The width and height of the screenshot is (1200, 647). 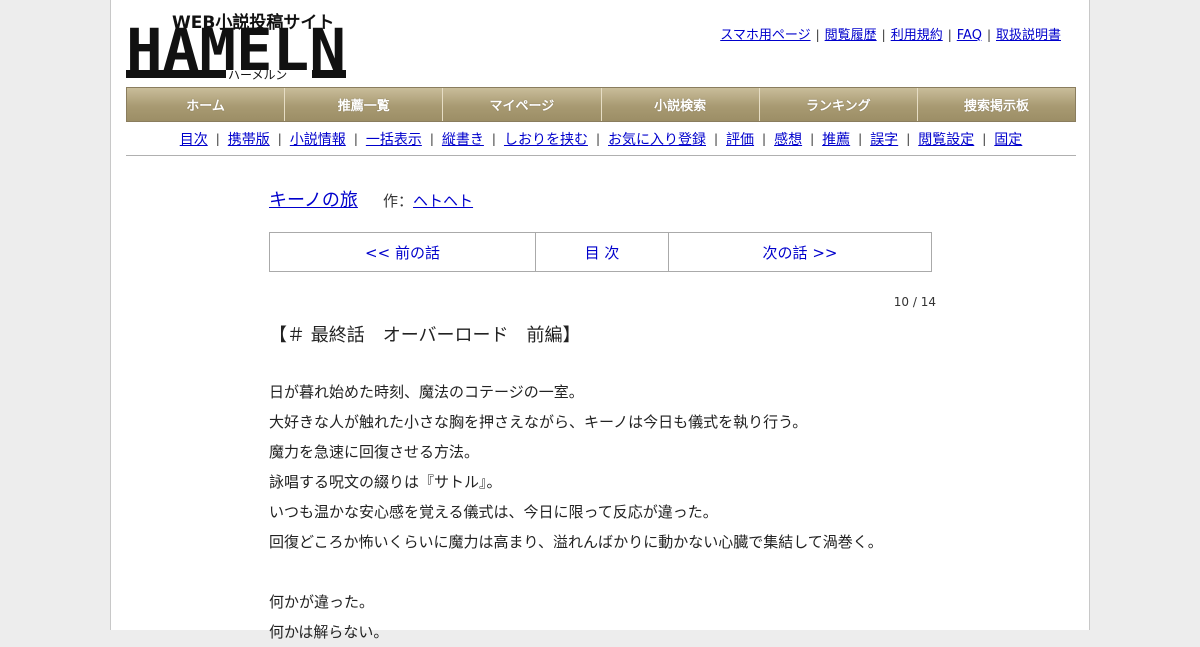 I want to click on author-link: ヘトヘト, so click(x=443, y=201).